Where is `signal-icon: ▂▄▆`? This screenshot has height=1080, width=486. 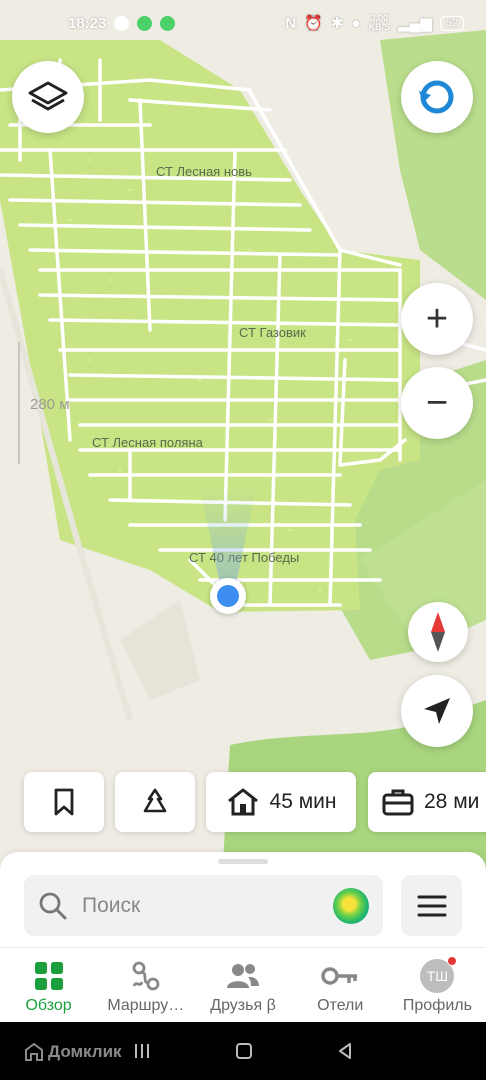
signal-icon: ▂▄▆ is located at coordinates (415, 23).